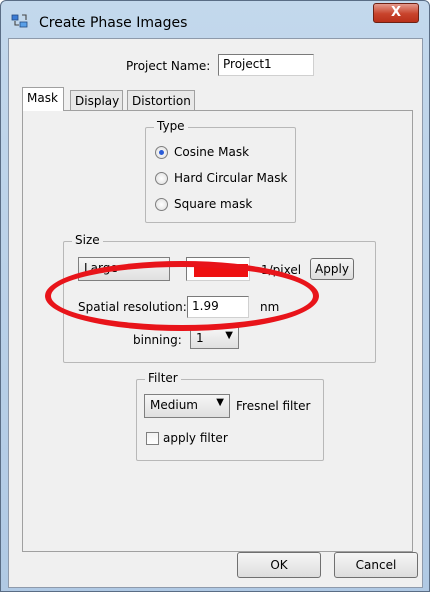 The image size is (430, 592). Describe the element at coordinates (168, 66) in the screenshot. I see `project-name-label: Project Name:` at that location.